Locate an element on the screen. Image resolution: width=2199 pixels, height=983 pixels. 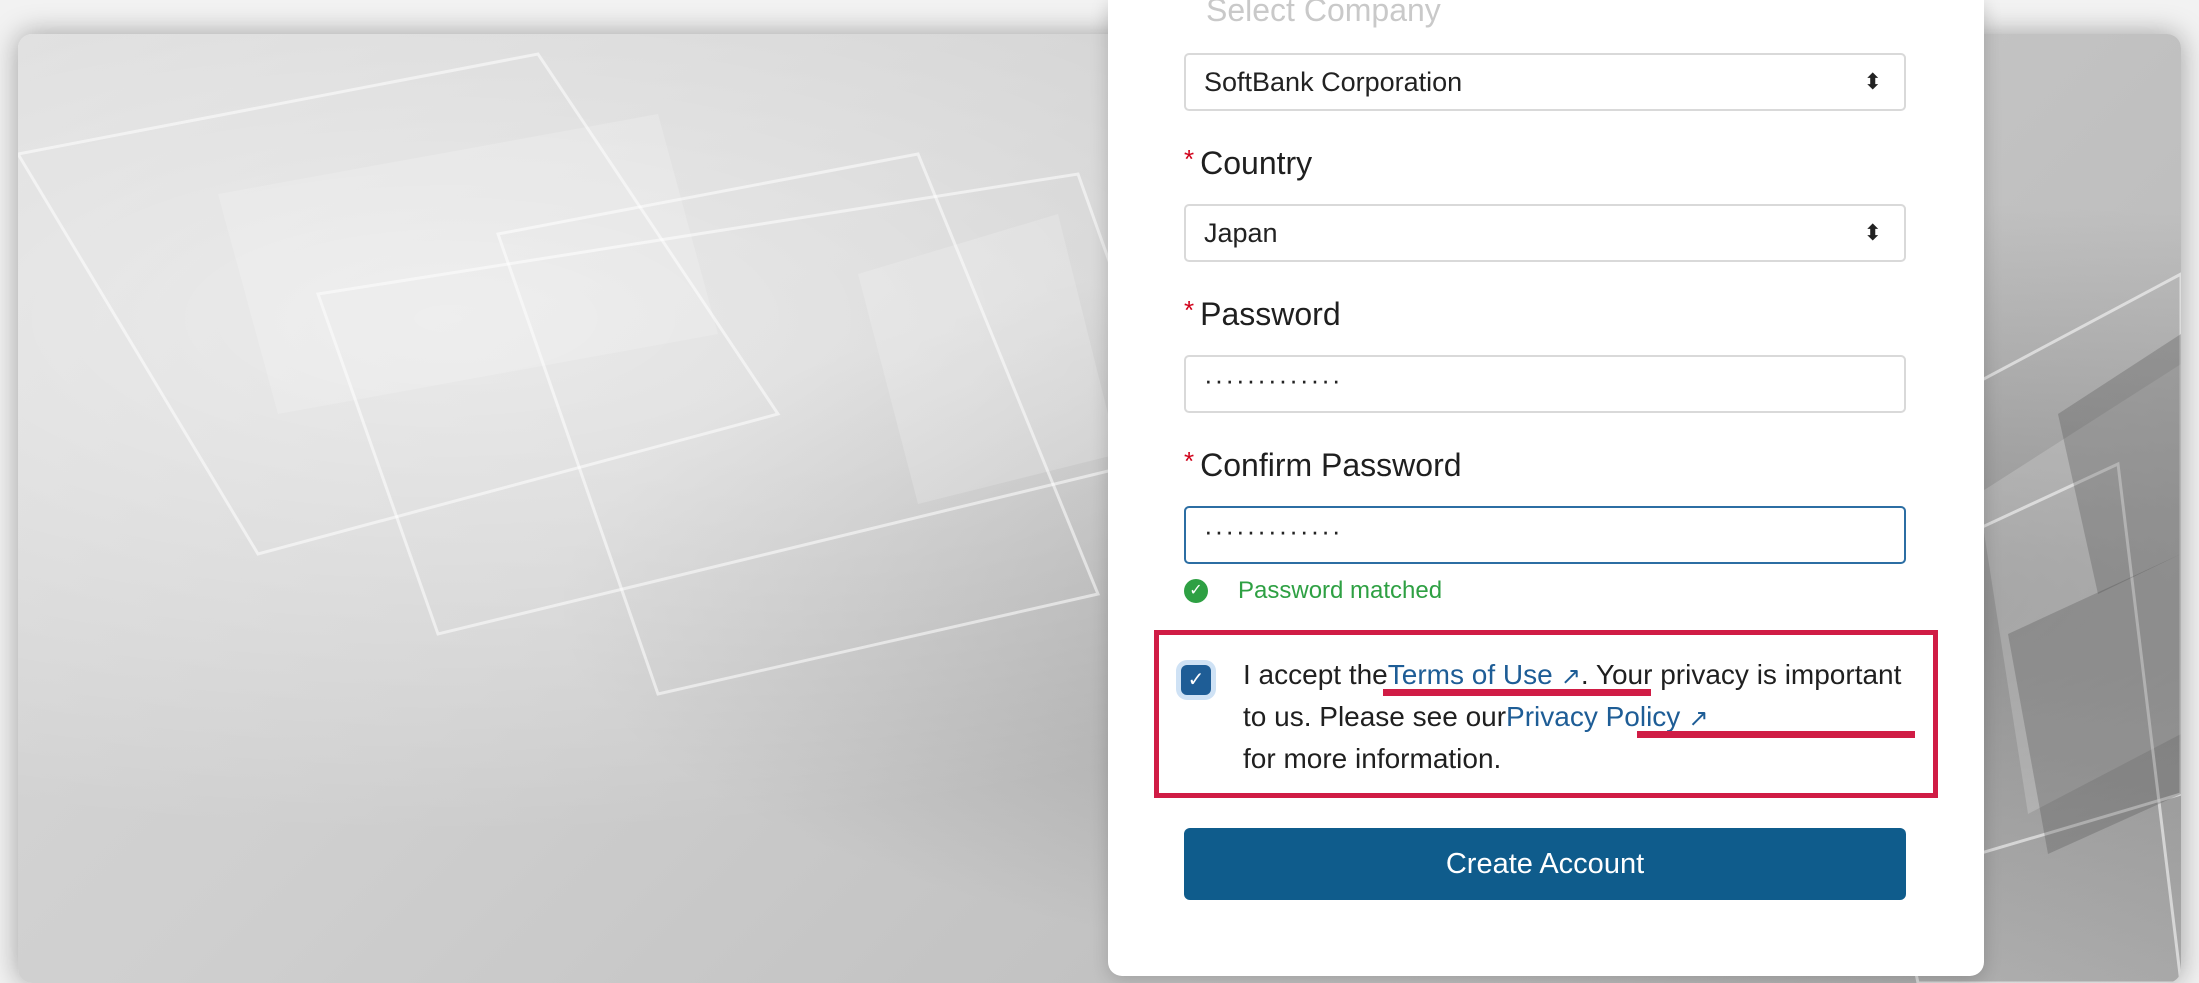
confirm-password-label-text: Confirm Password is located at coordinates (1331, 465).